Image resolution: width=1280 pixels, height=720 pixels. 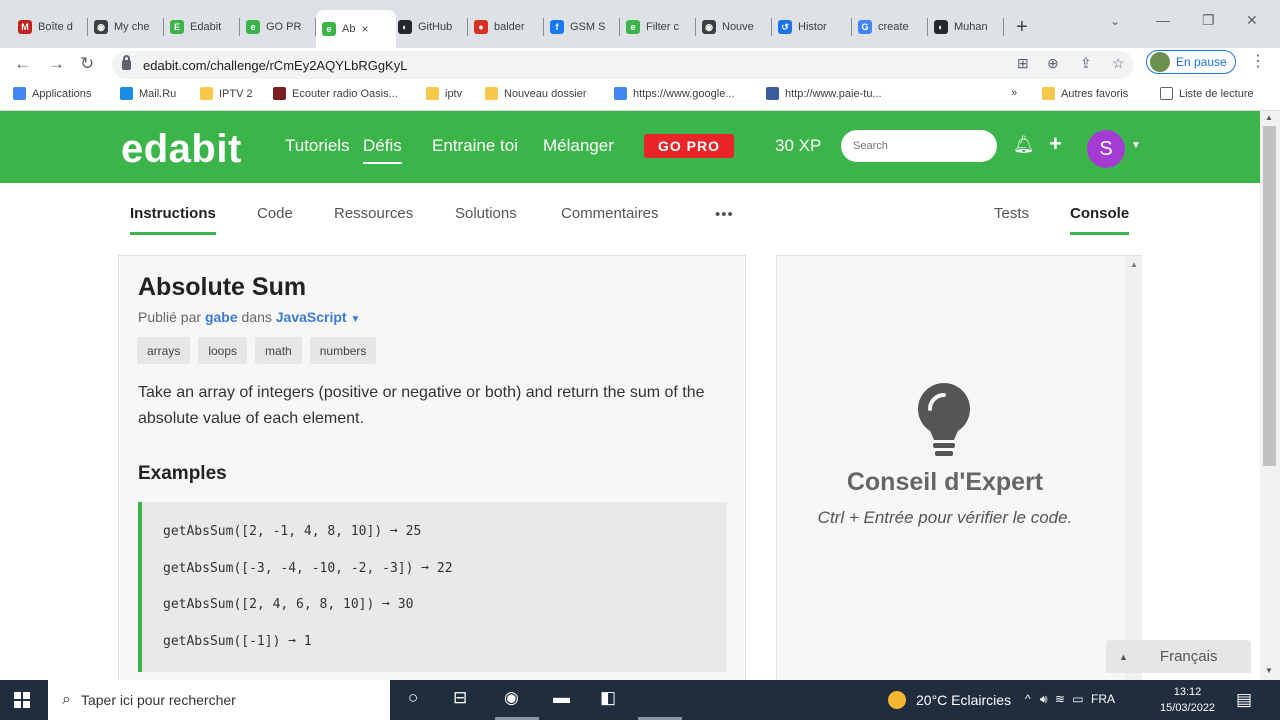 I want to click on bookmark-icon, so click(x=19, y=93).